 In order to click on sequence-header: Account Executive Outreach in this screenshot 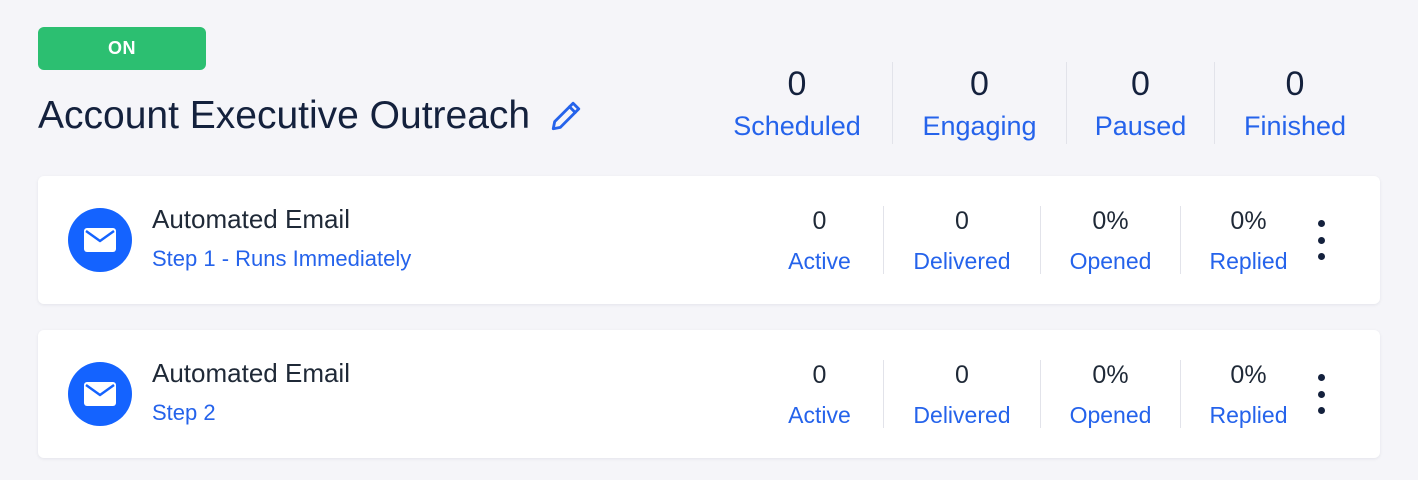, I will do `click(311, 116)`.